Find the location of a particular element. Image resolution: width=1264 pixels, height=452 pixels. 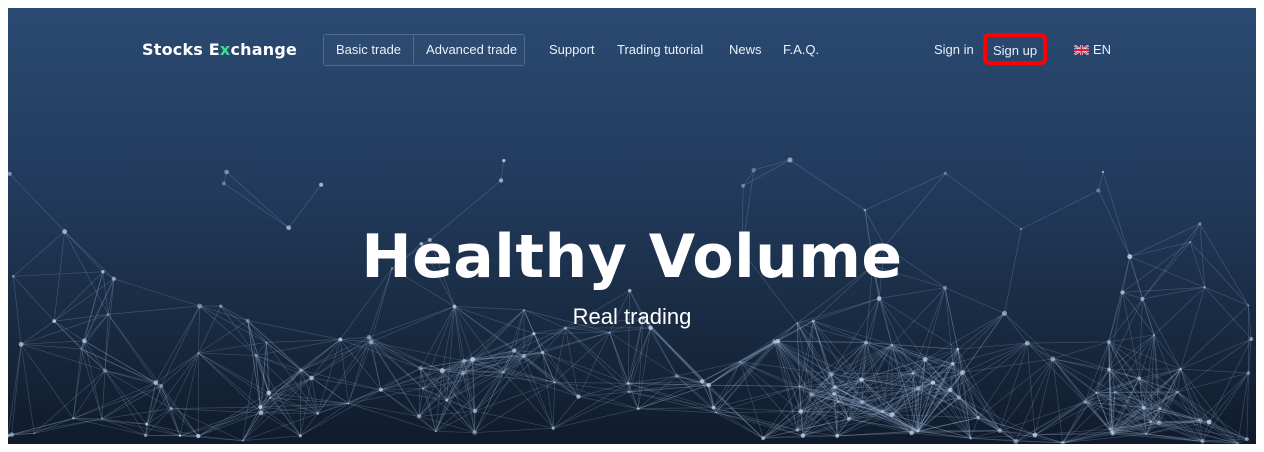

hero-subtitle: Real trading is located at coordinates (632, 316).